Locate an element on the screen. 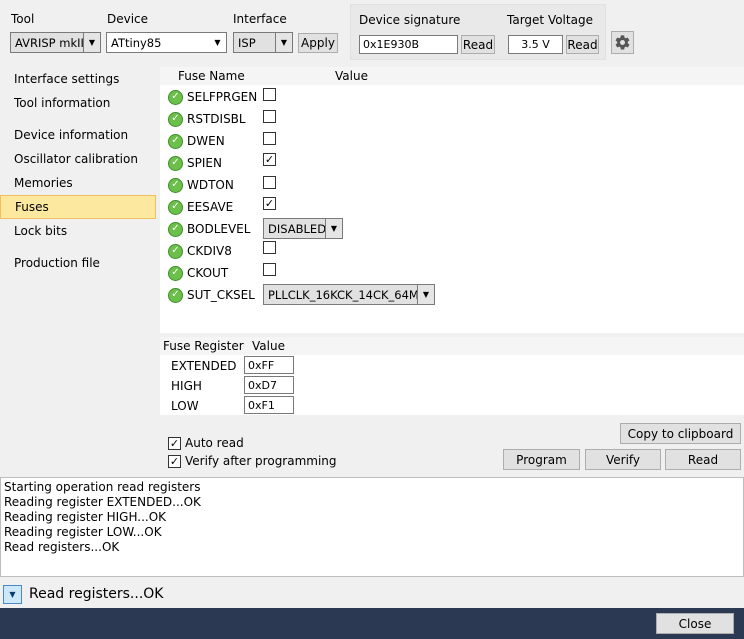 Image resolution: width=744 pixels, height=639 pixels. gear-icon is located at coordinates (622, 42).